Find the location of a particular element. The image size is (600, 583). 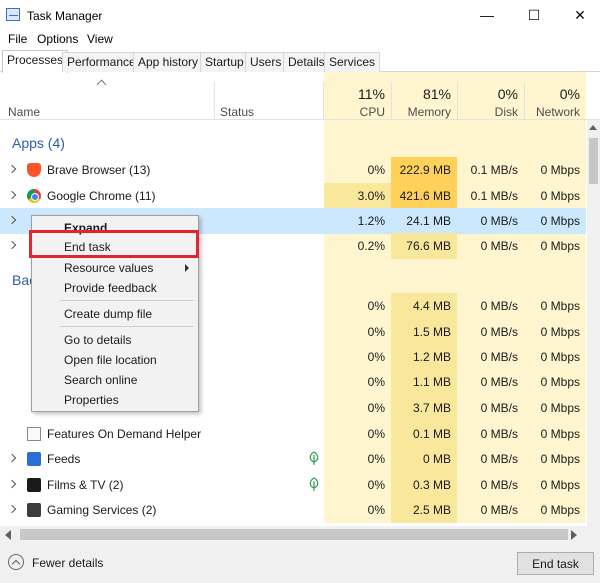

google-chrome-icon is located at coordinates (34, 196).